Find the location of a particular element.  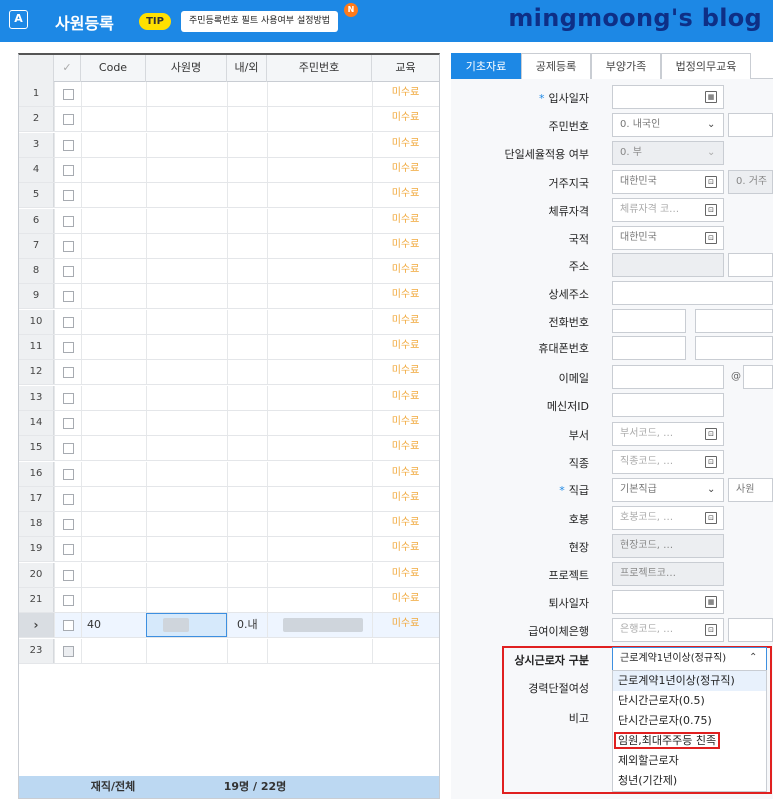

employee-code: 40 is located at coordinates (94, 625).